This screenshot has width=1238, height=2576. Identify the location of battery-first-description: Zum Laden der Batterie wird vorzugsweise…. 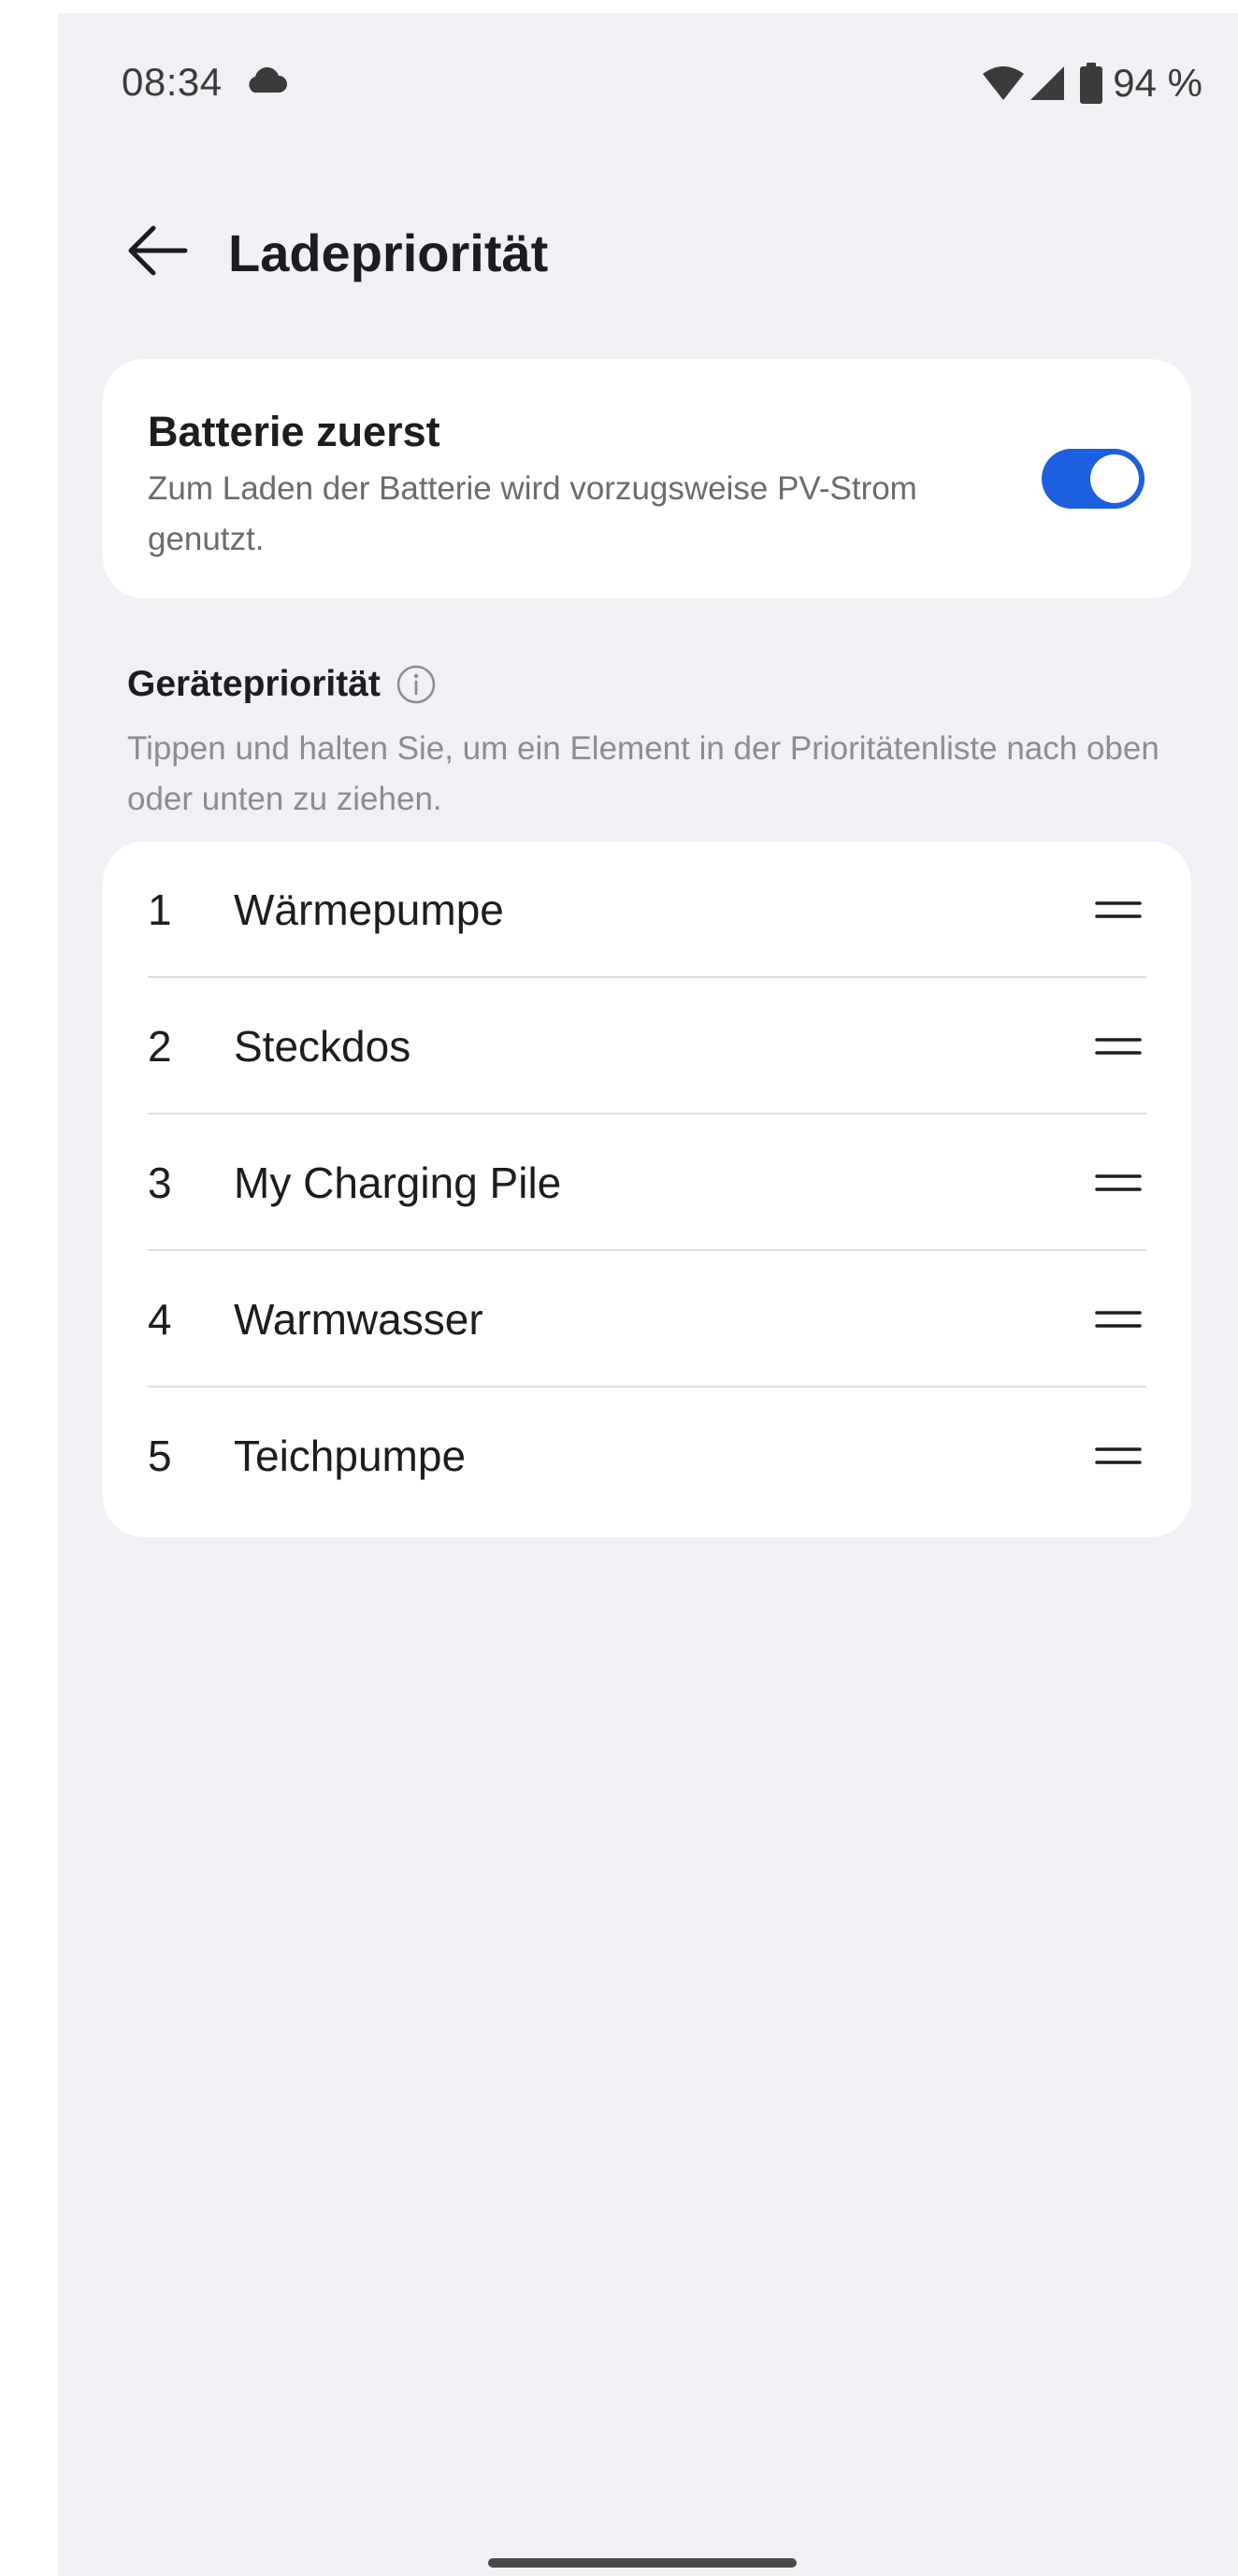
(532, 514).